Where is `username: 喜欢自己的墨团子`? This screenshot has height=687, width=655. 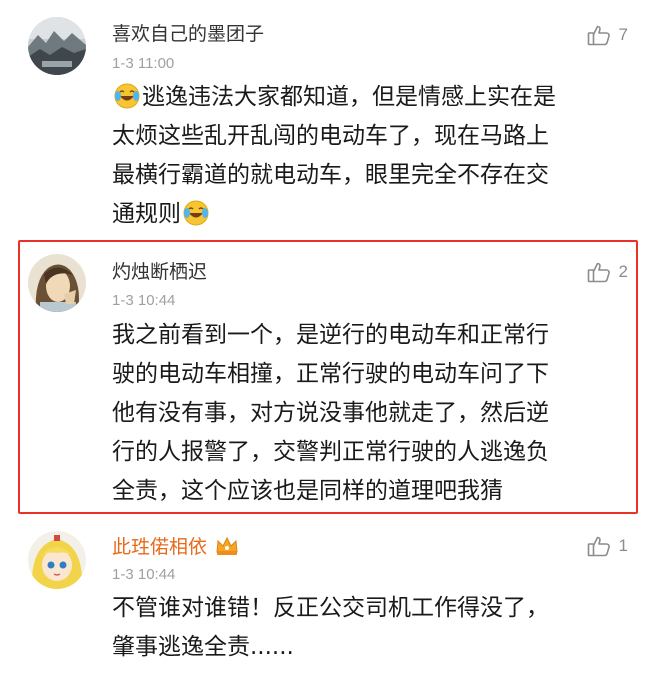 username: 喜欢自己的墨团子 is located at coordinates (188, 34).